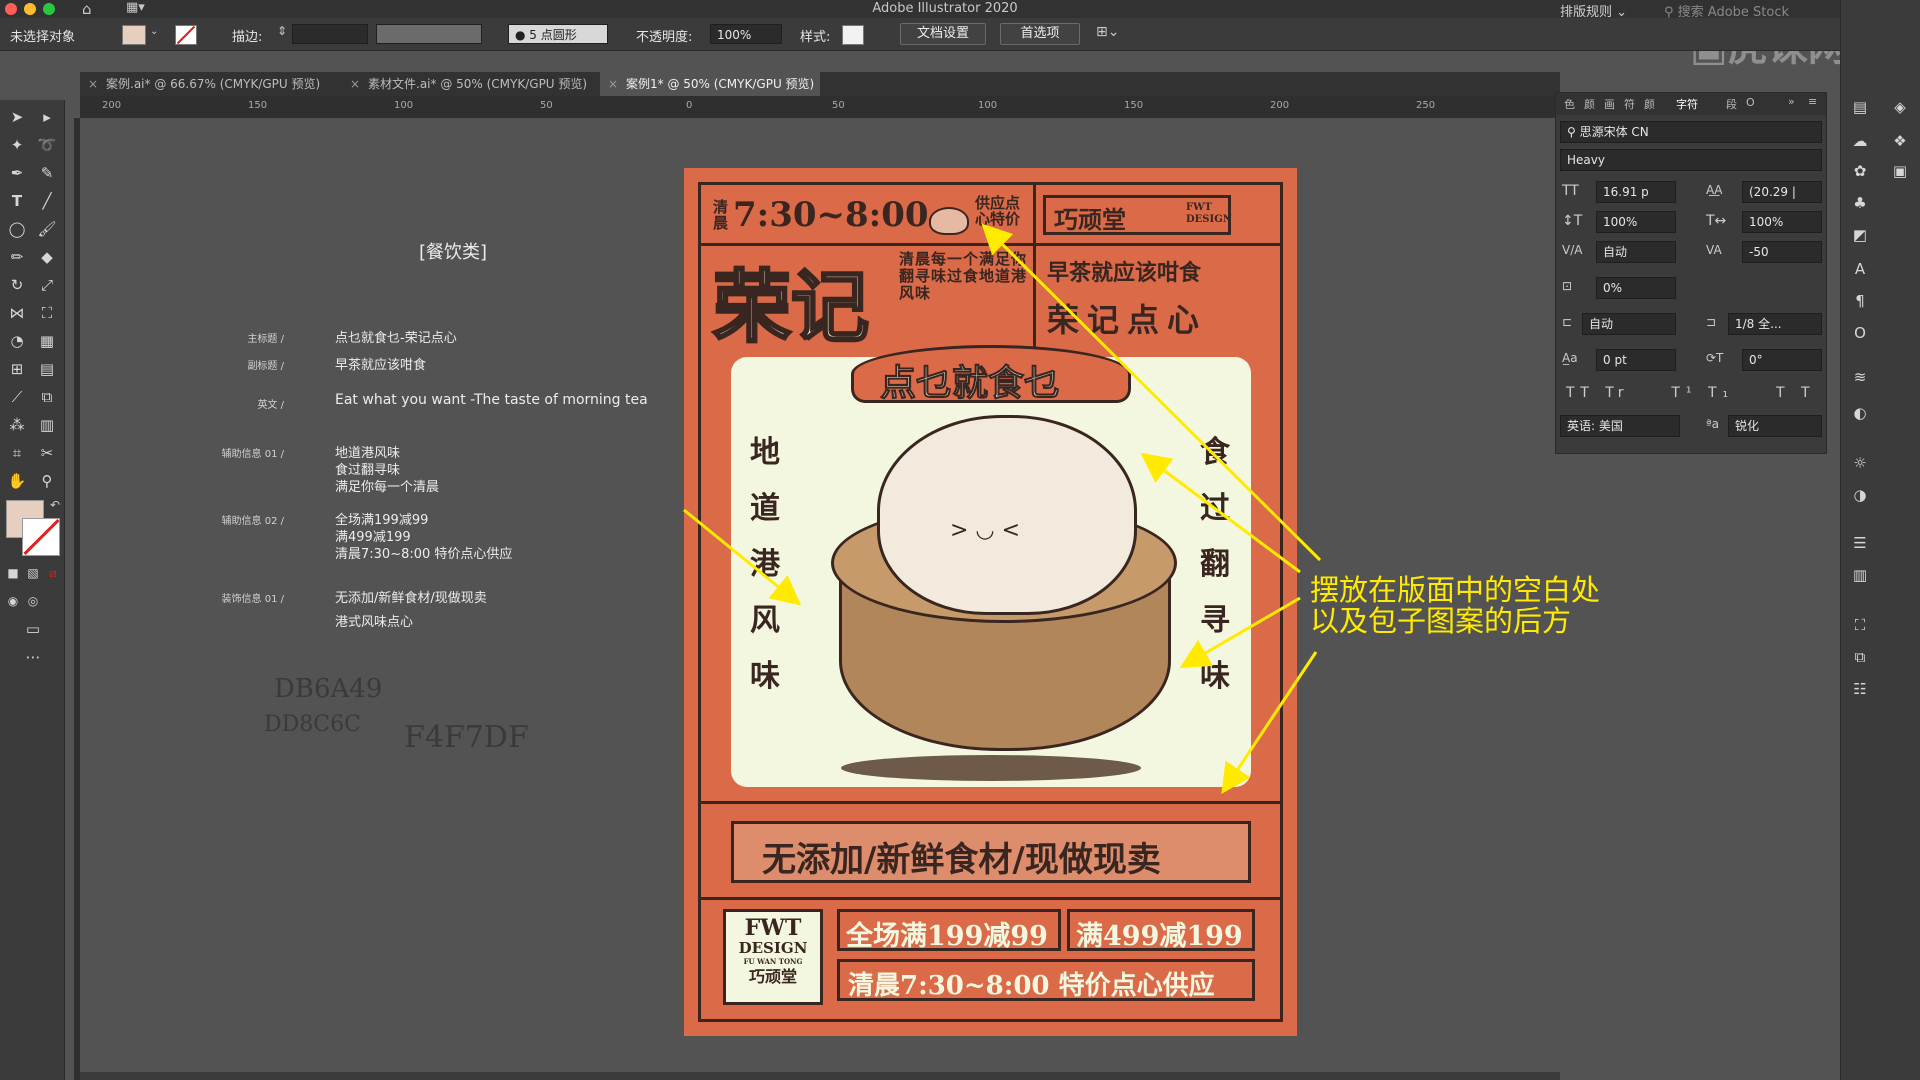 The image size is (1920, 1080). I want to click on font-size-value: 16.91 p, so click(1626, 192).